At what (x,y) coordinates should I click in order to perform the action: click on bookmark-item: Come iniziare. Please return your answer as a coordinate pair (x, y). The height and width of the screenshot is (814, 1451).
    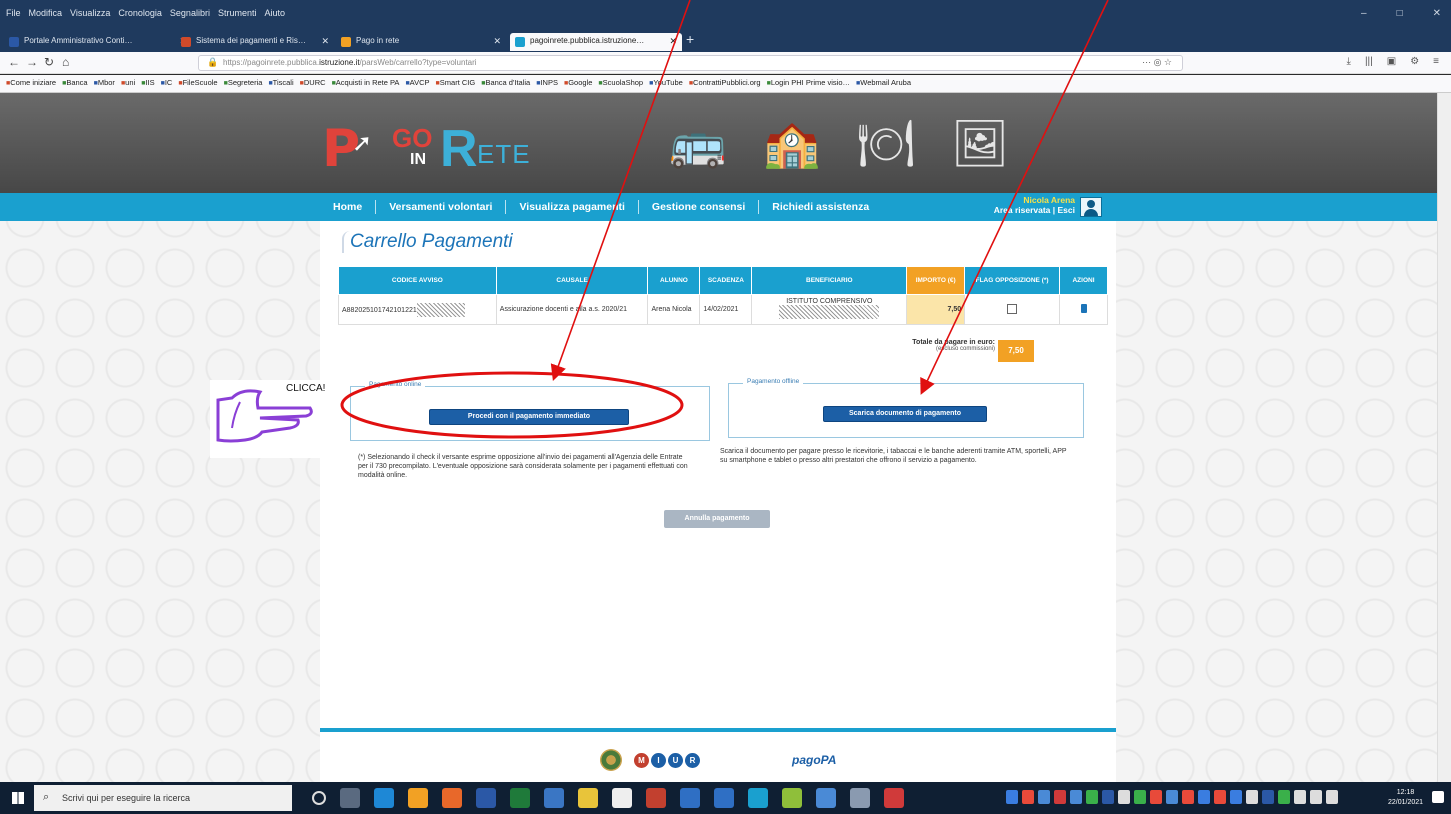
    Looking at the image, I should click on (31, 85).